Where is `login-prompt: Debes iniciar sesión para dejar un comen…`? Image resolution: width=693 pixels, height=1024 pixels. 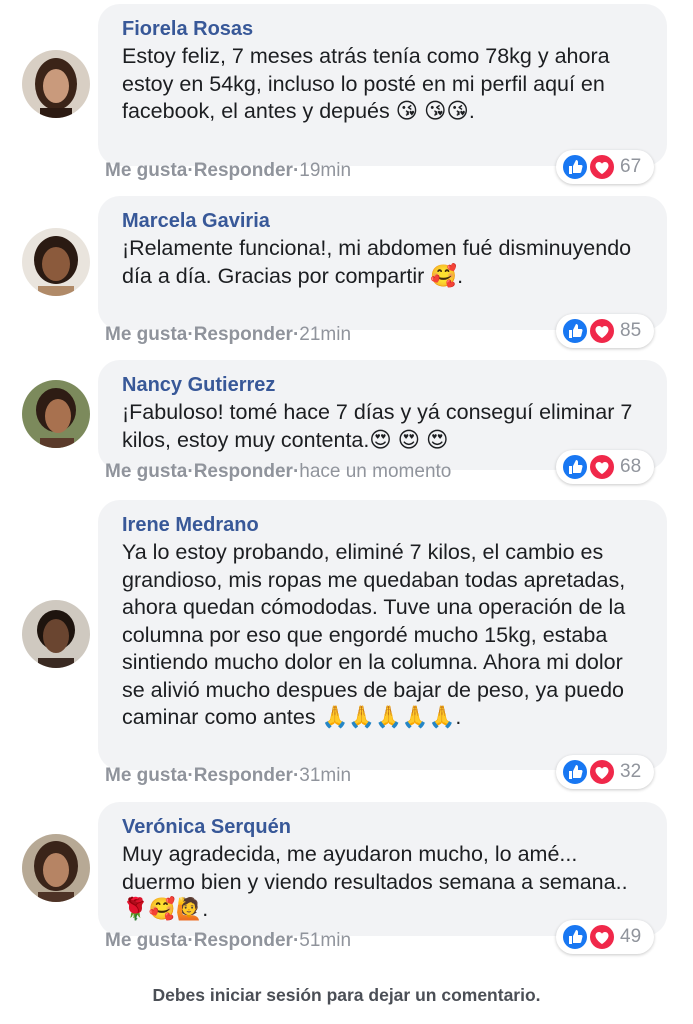
login-prompt: Debes iniciar sesión para dejar un comen… is located at coordinates (346, 995).